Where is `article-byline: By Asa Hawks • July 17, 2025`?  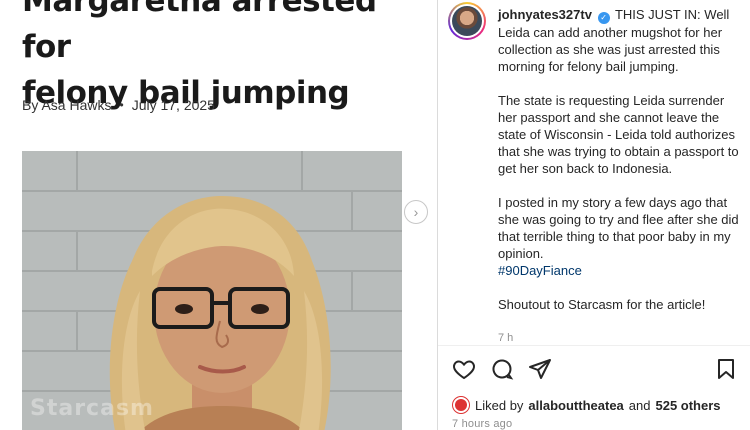 article-byline: By Asa Hawks • July 17, 2025 is located at coordinates (118, 105).